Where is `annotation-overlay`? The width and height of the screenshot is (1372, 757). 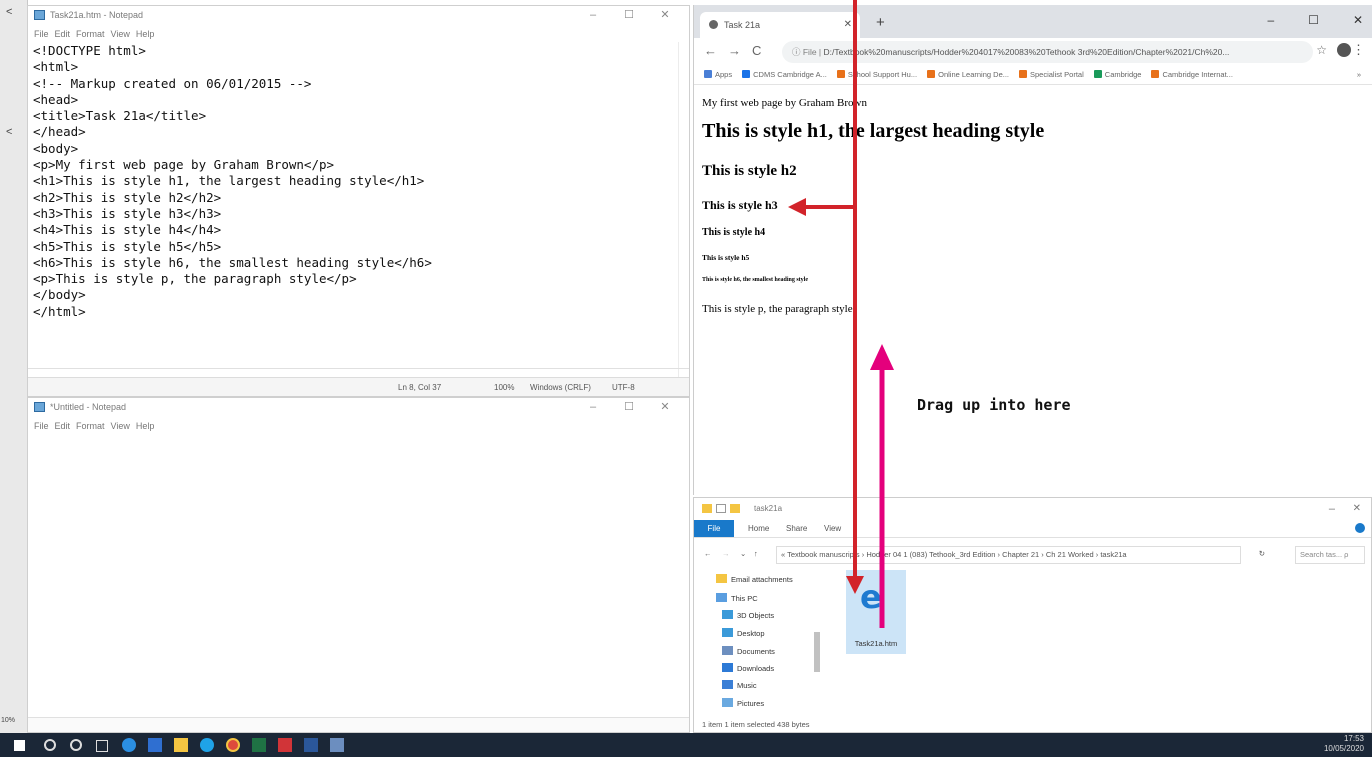
annotation-overlay is located at coordinates (841, 314).